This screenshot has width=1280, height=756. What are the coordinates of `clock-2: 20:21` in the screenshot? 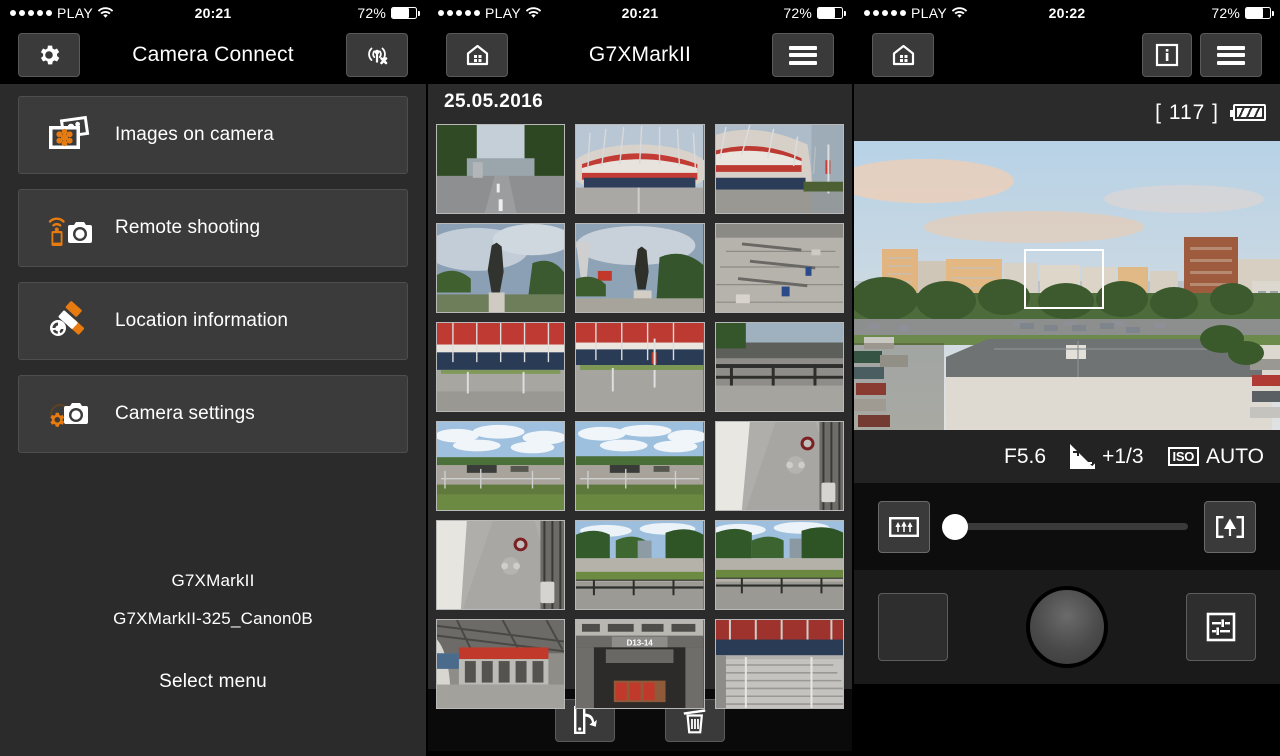 It's located at (640, 13).